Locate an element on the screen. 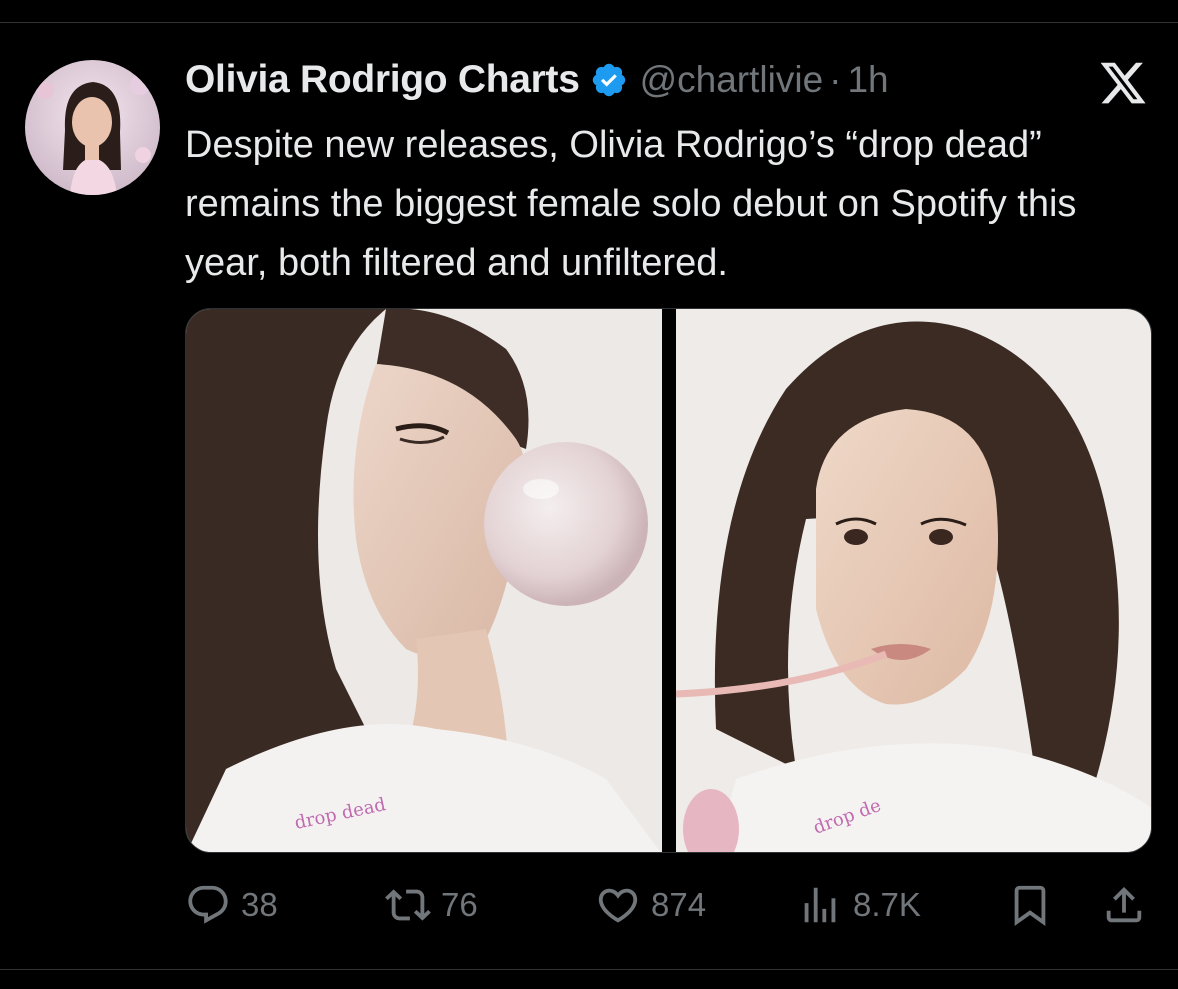  share-icon is located at coordinates (1124, 904).